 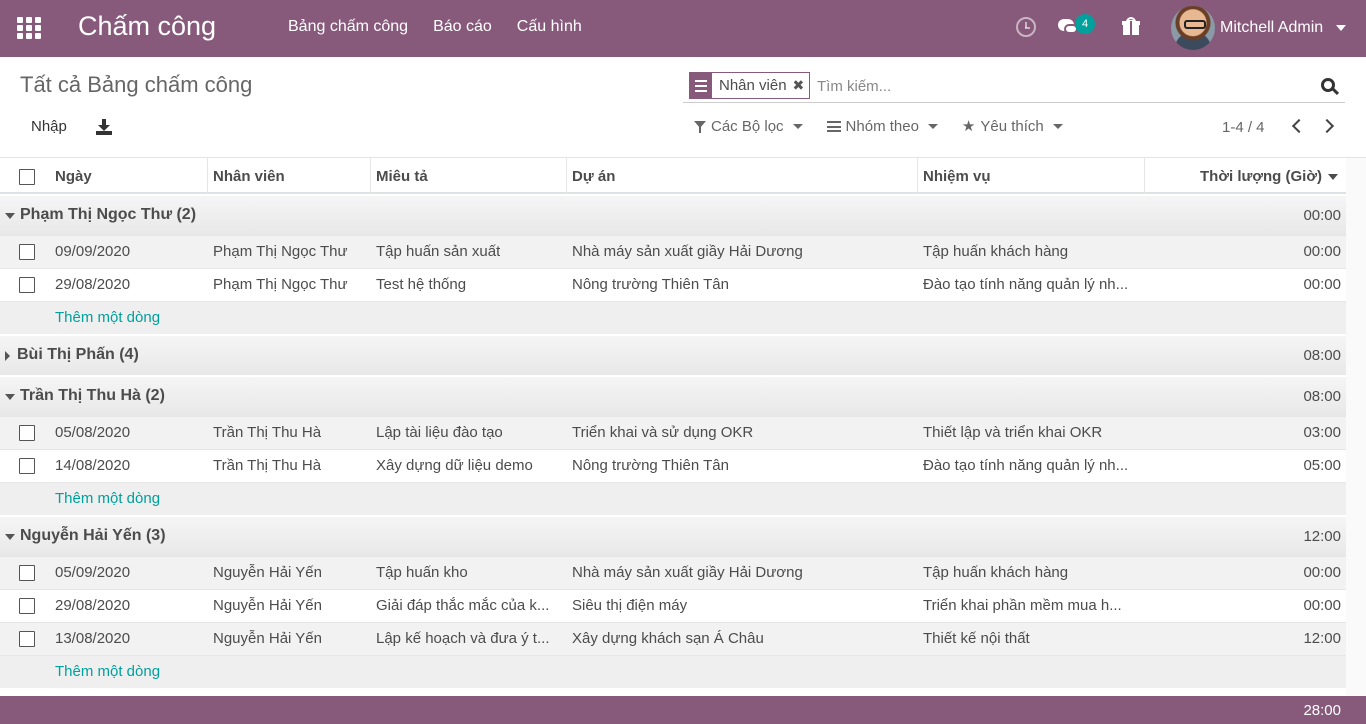 What do you see at coordinates (748, 126) in the screenshot?
I see `filters-dropdown: Các Bộ lọc` at bounding box center [748, 126].